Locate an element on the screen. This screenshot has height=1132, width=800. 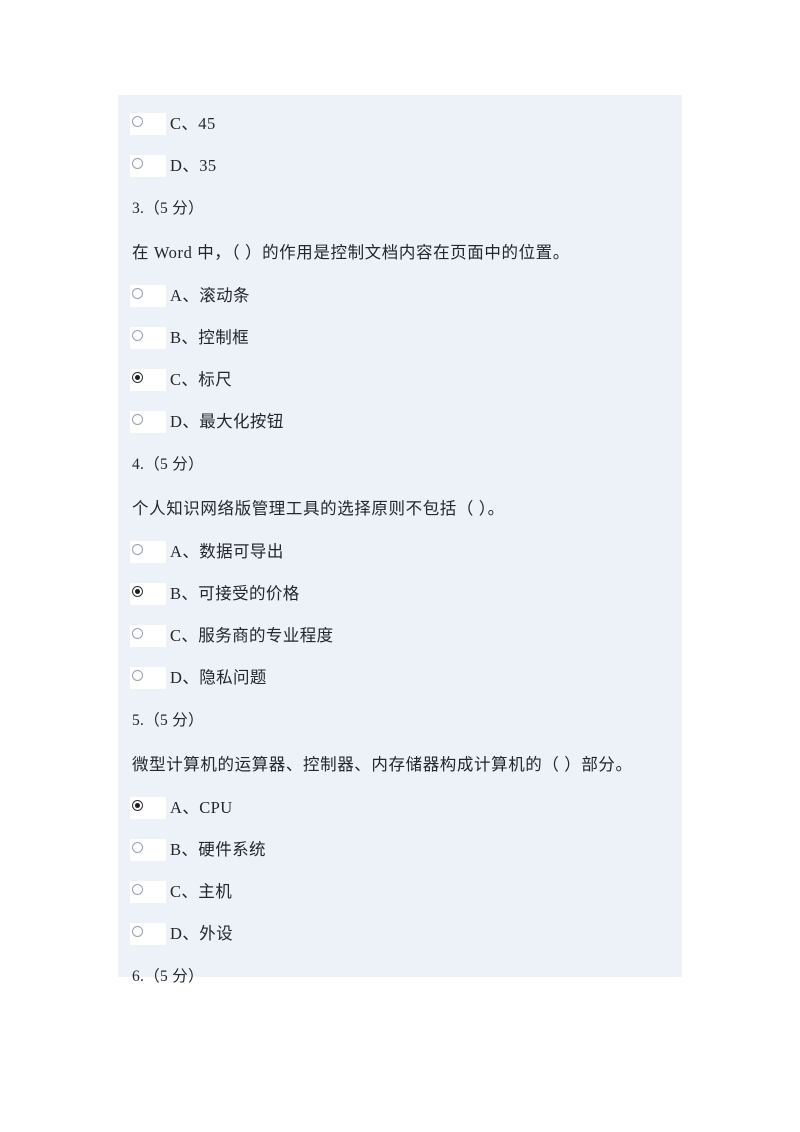
option-label: C、主机 is located at coordinates (201, 891).